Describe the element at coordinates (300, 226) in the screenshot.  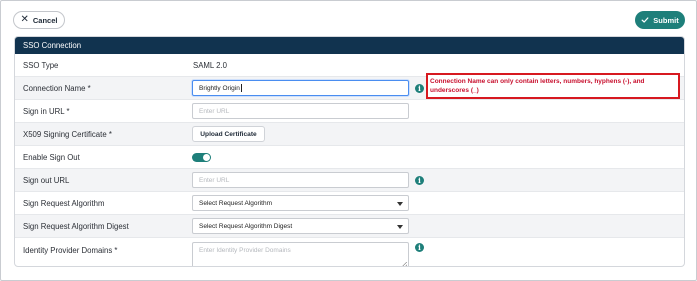
I see `sign-request-algorithm-digest-select: Select Request Algorithm Digest` at that location.